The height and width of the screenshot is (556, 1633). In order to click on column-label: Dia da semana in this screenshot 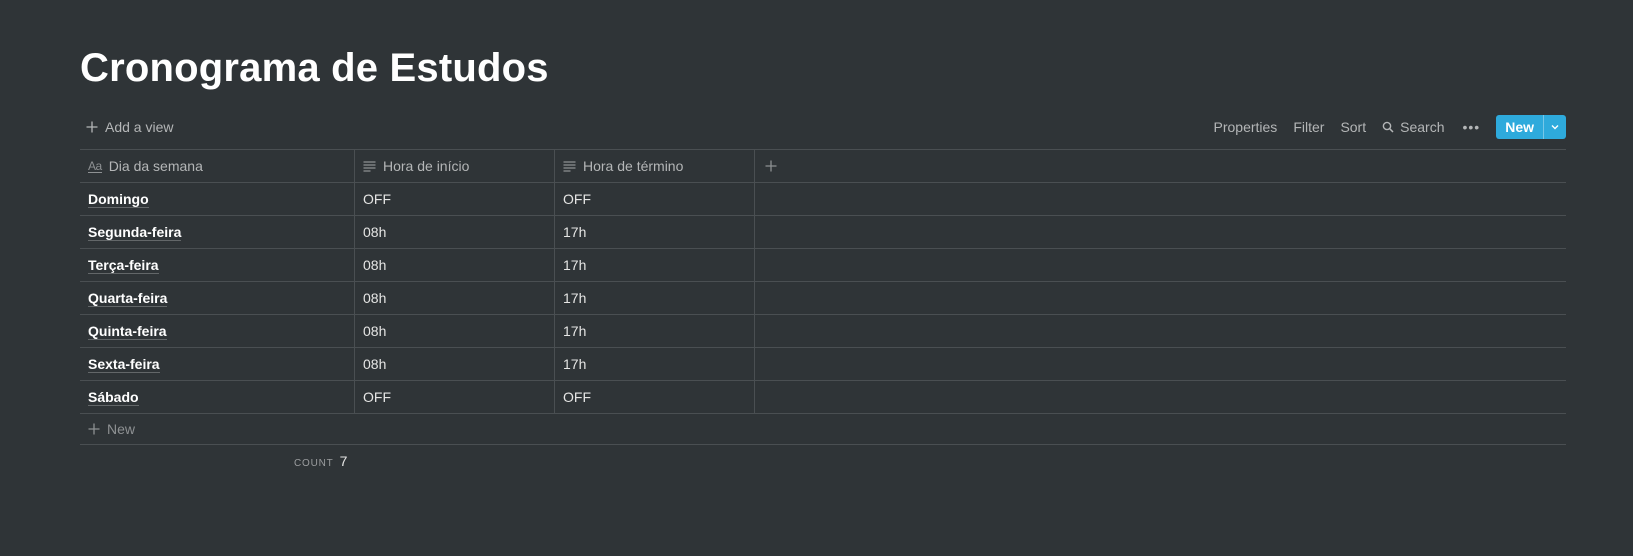, I will do `click(155, 166)`.